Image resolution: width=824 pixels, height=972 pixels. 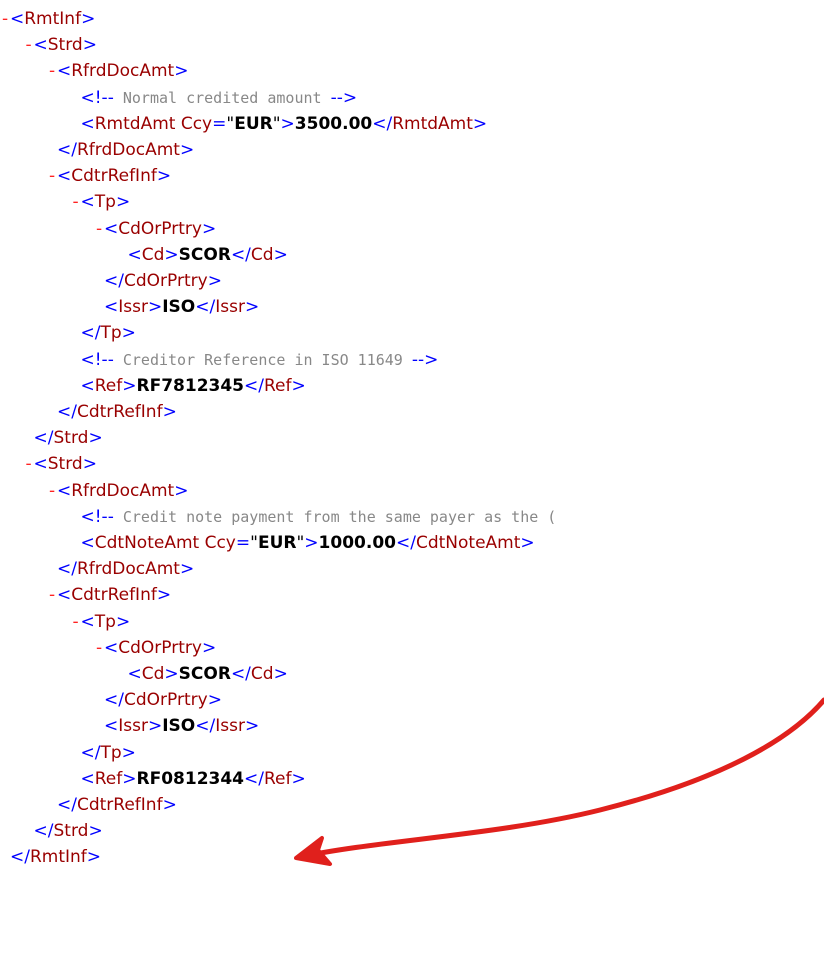 I want to click on xml-line-content: <RmtdAmt Ccy="EUR">3500.00</RmtdAmt>, so click(x=284, y=123).